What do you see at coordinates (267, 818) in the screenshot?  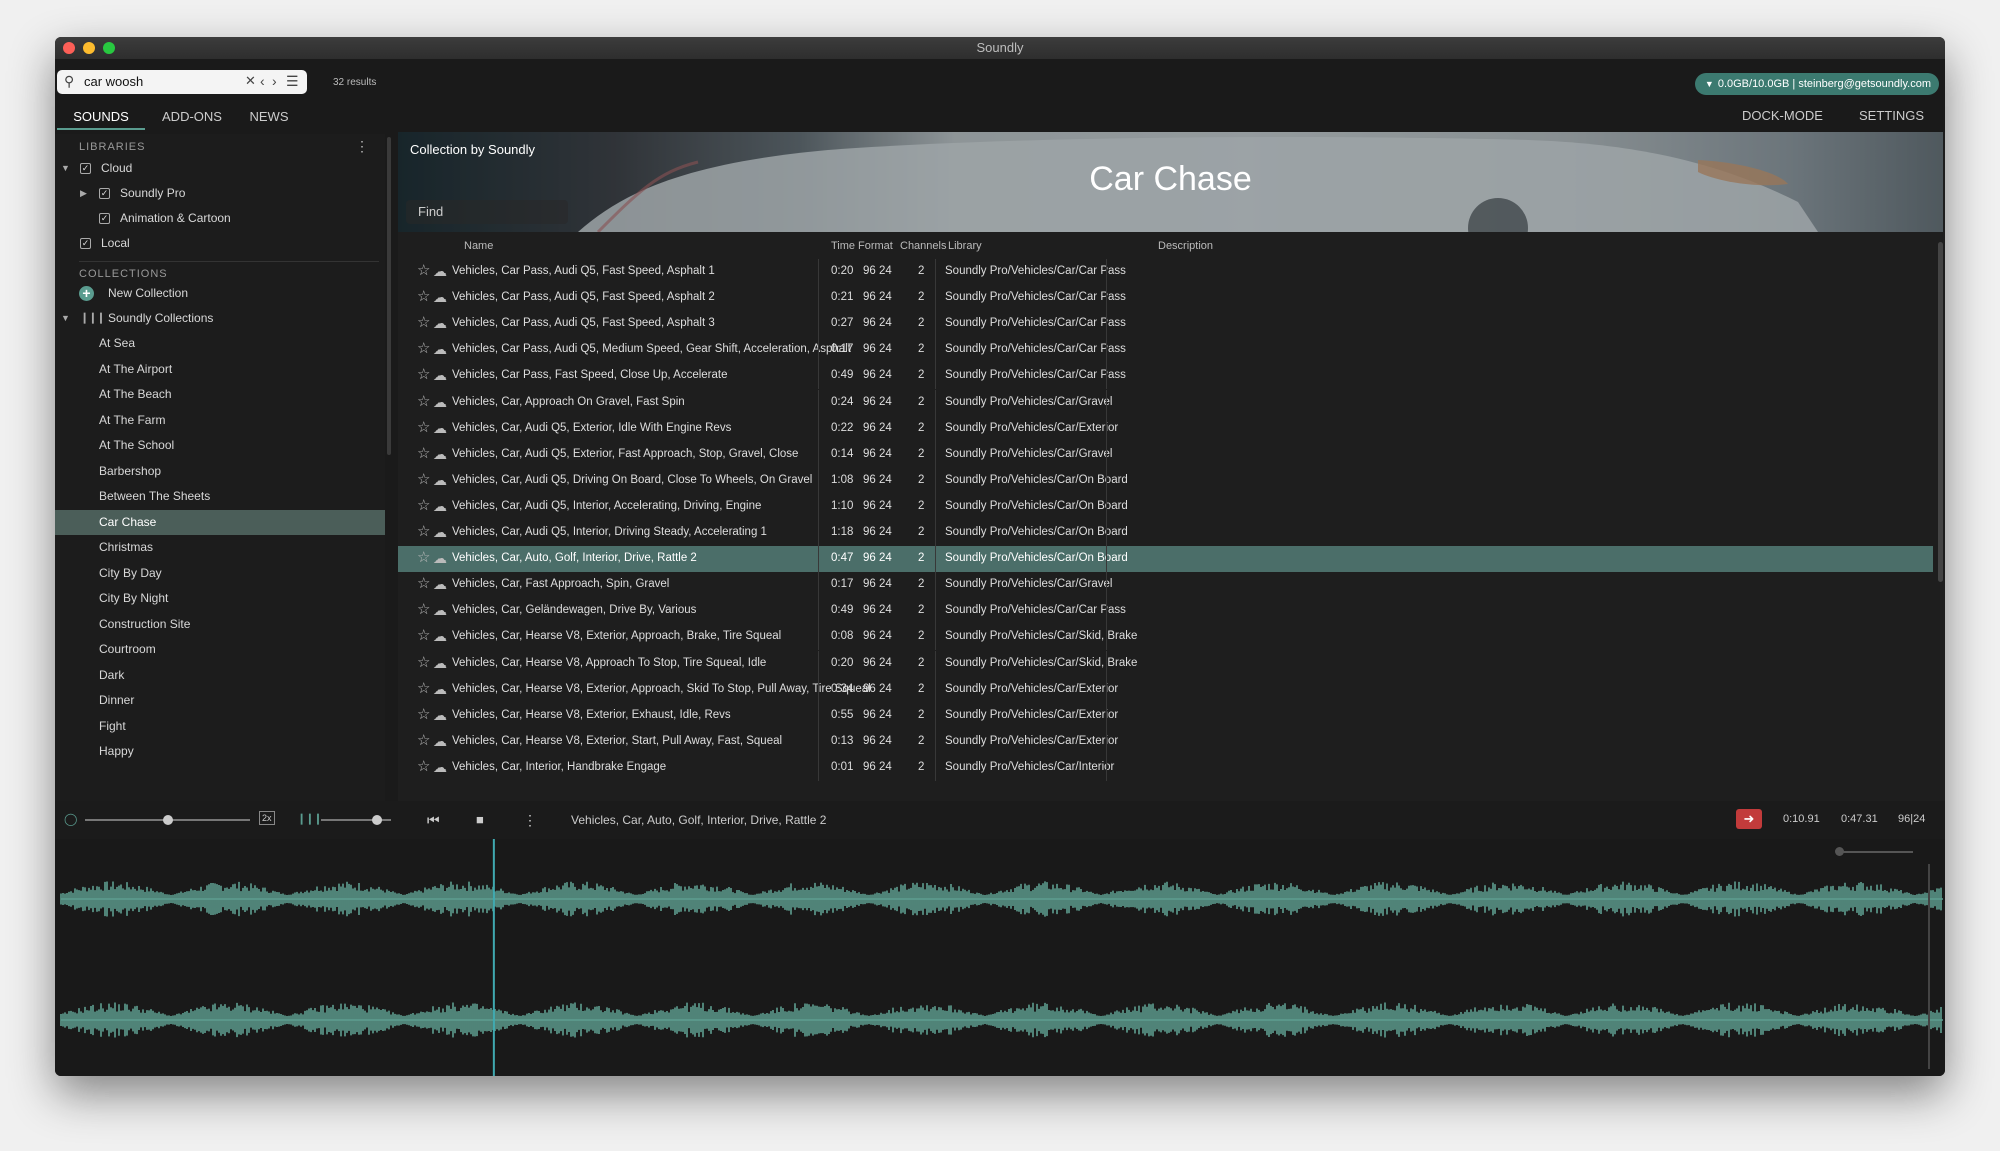 I see `rate-button: 2x` at bounding box center [267, 818].